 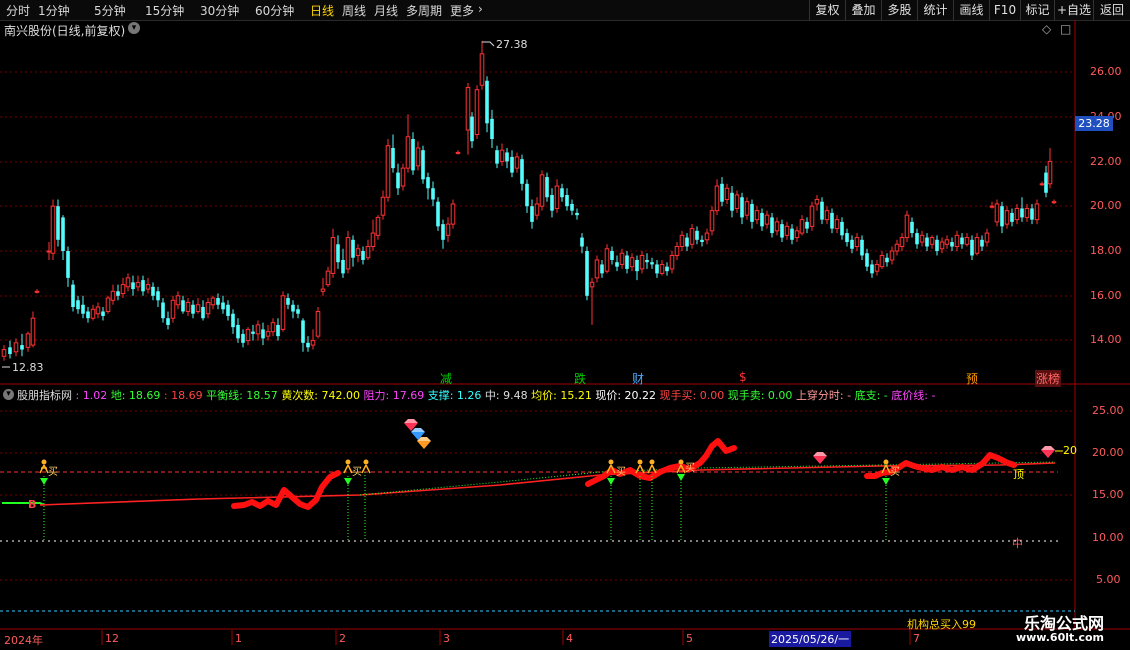 I want to click on indicator-name: 股朋指标网, so click(x=44, y=395).